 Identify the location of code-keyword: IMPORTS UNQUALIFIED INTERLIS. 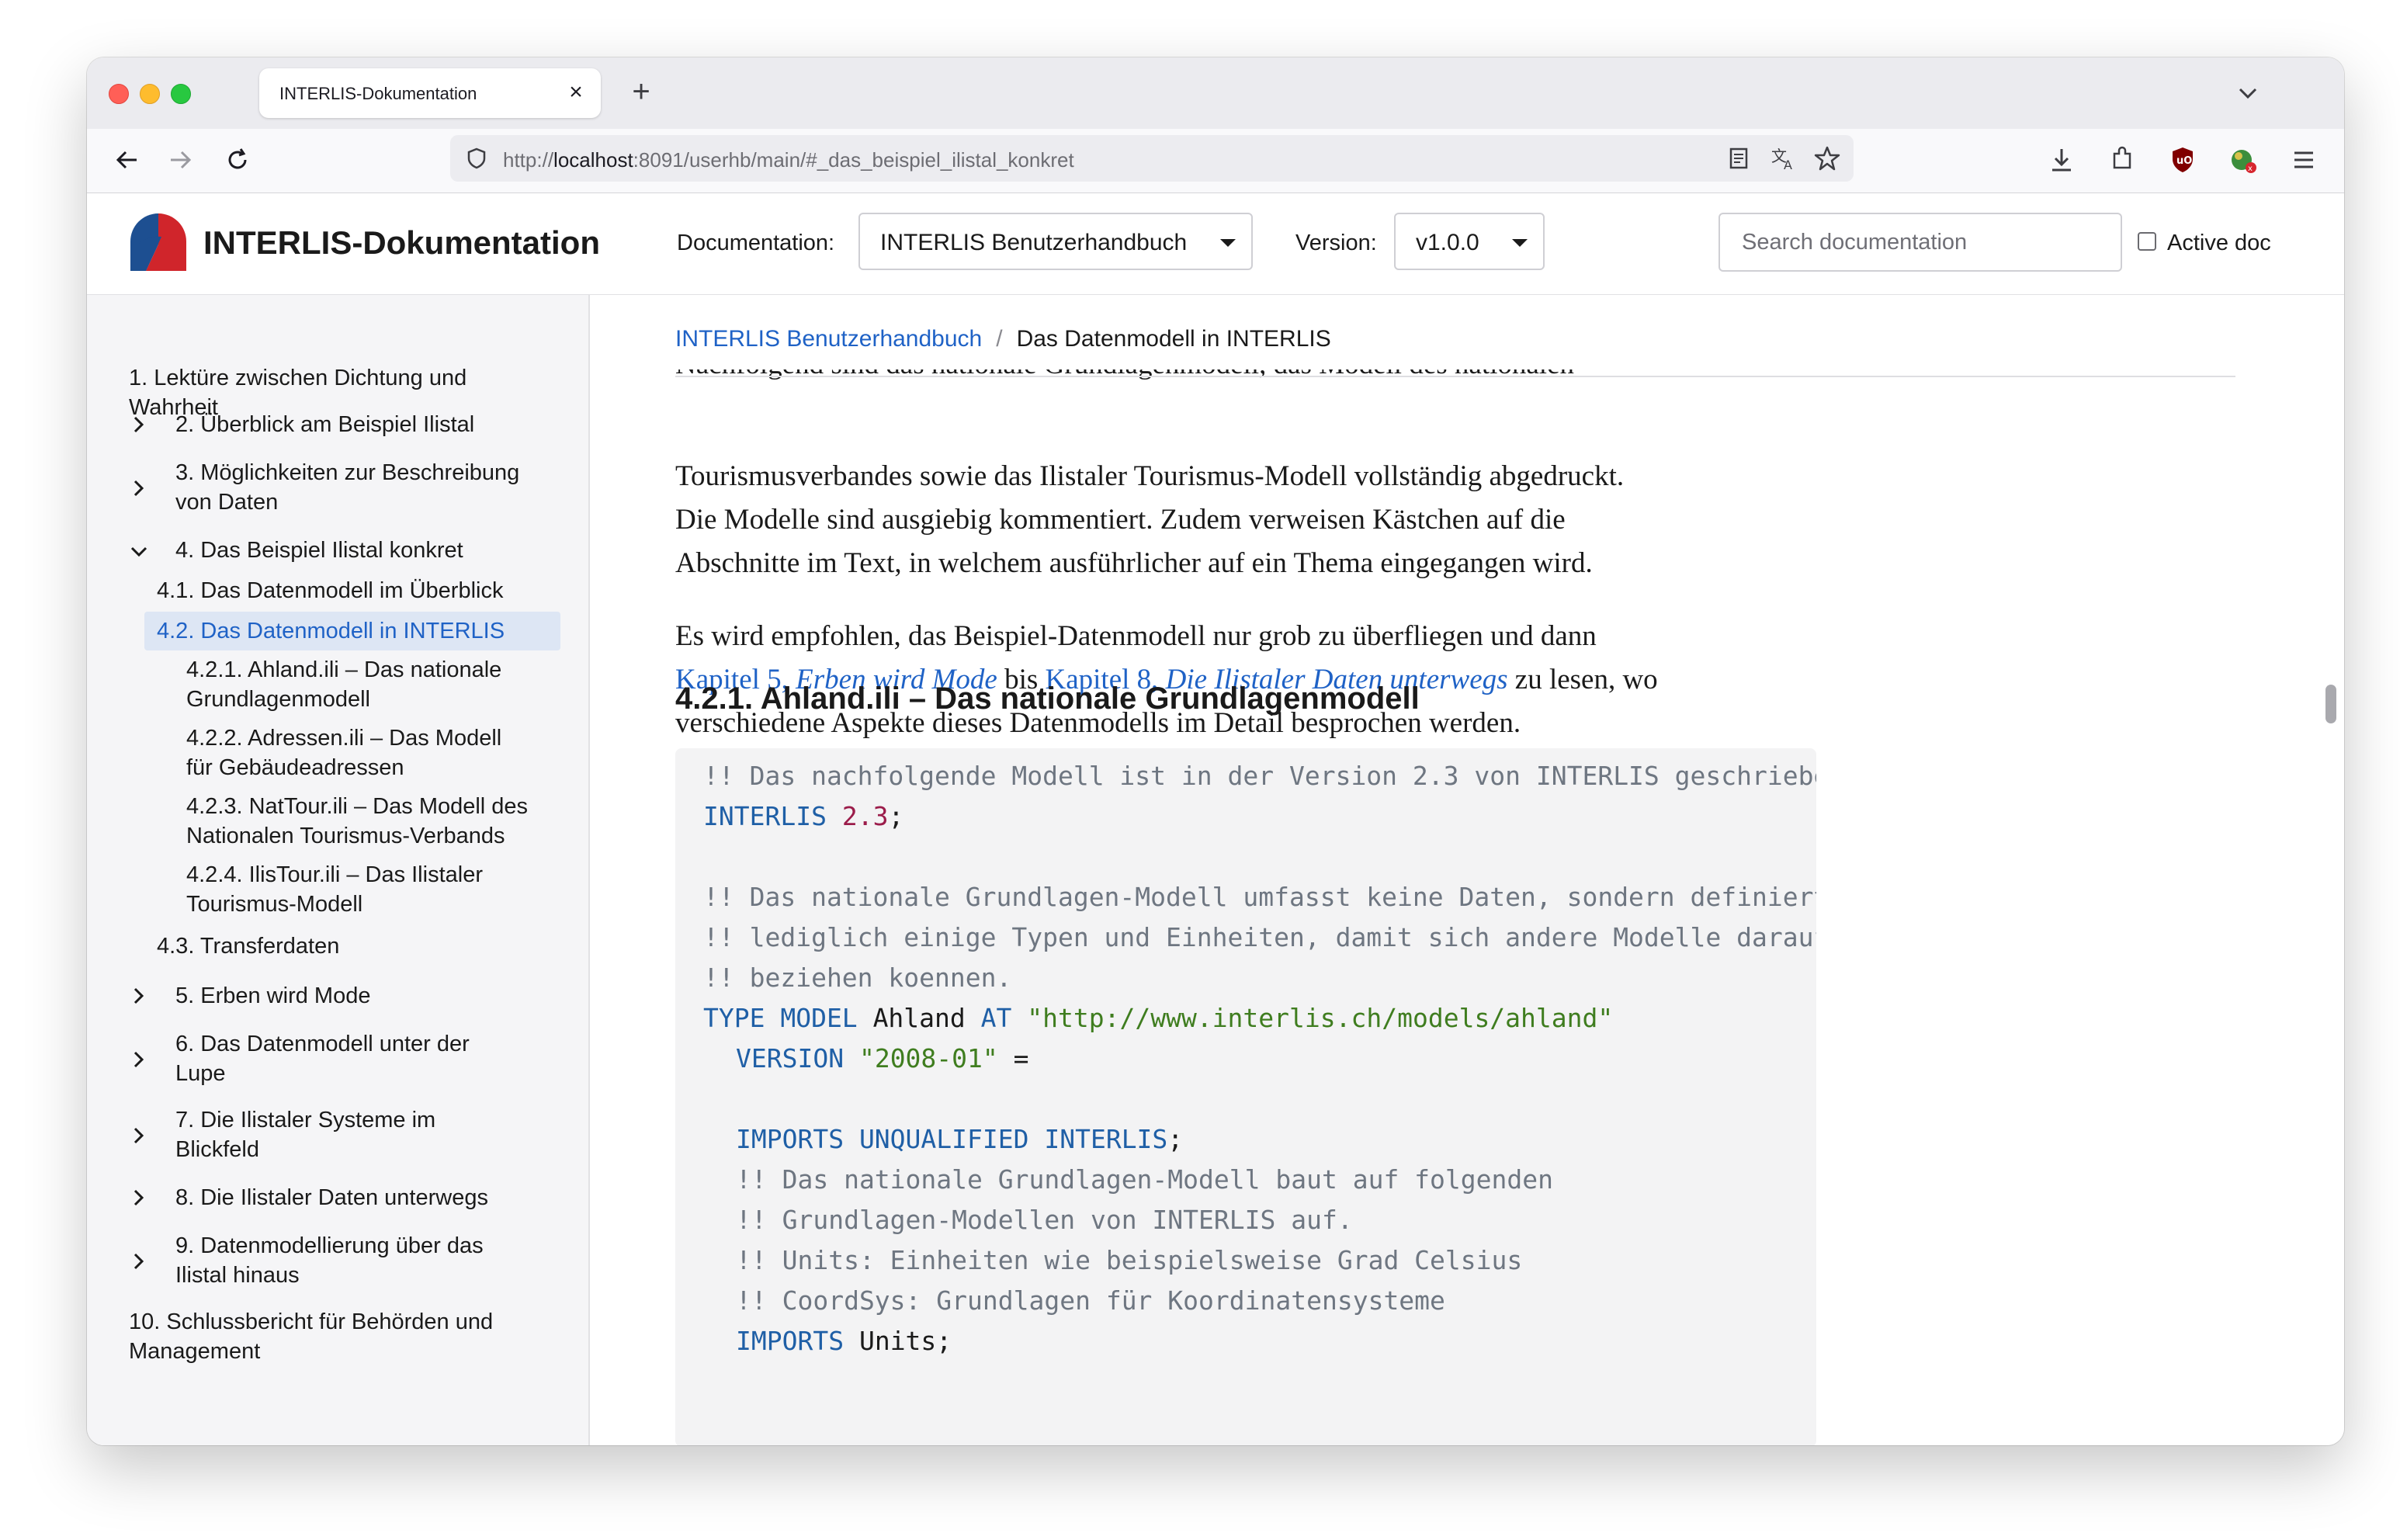
(952, 1139).